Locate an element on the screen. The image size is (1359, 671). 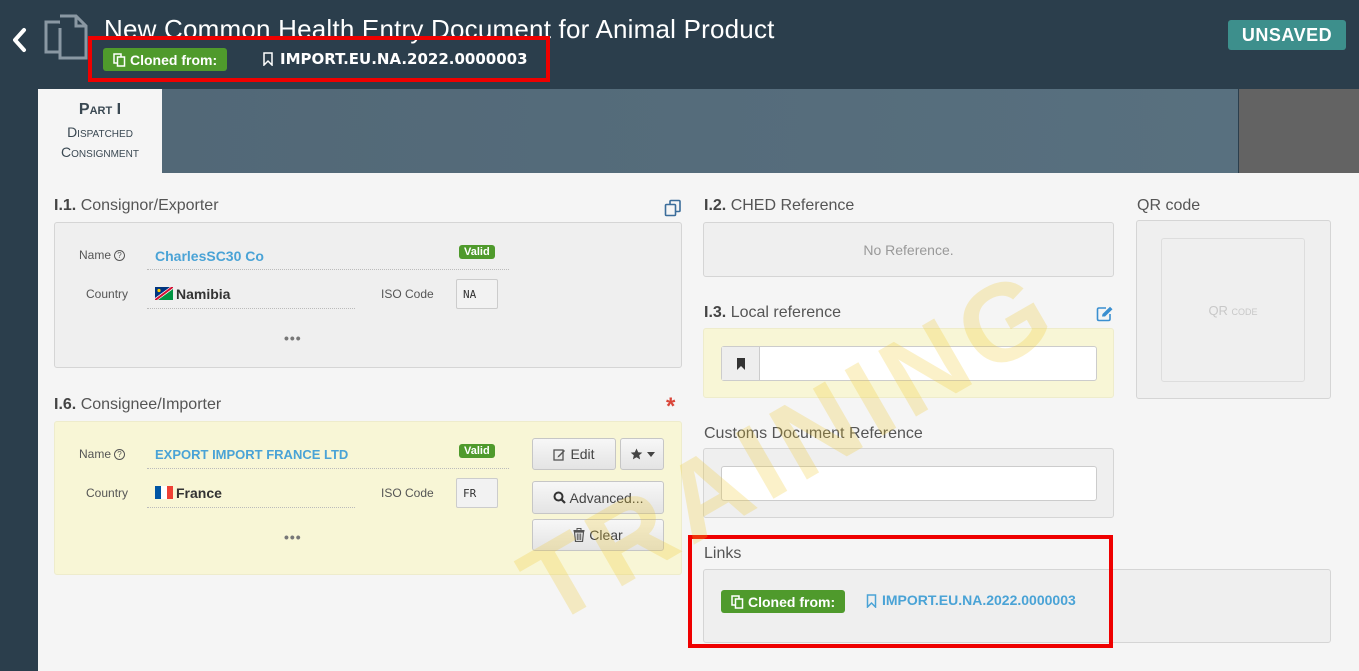
ched-reference-value: No Reference. is located at coordinates (908, 249).